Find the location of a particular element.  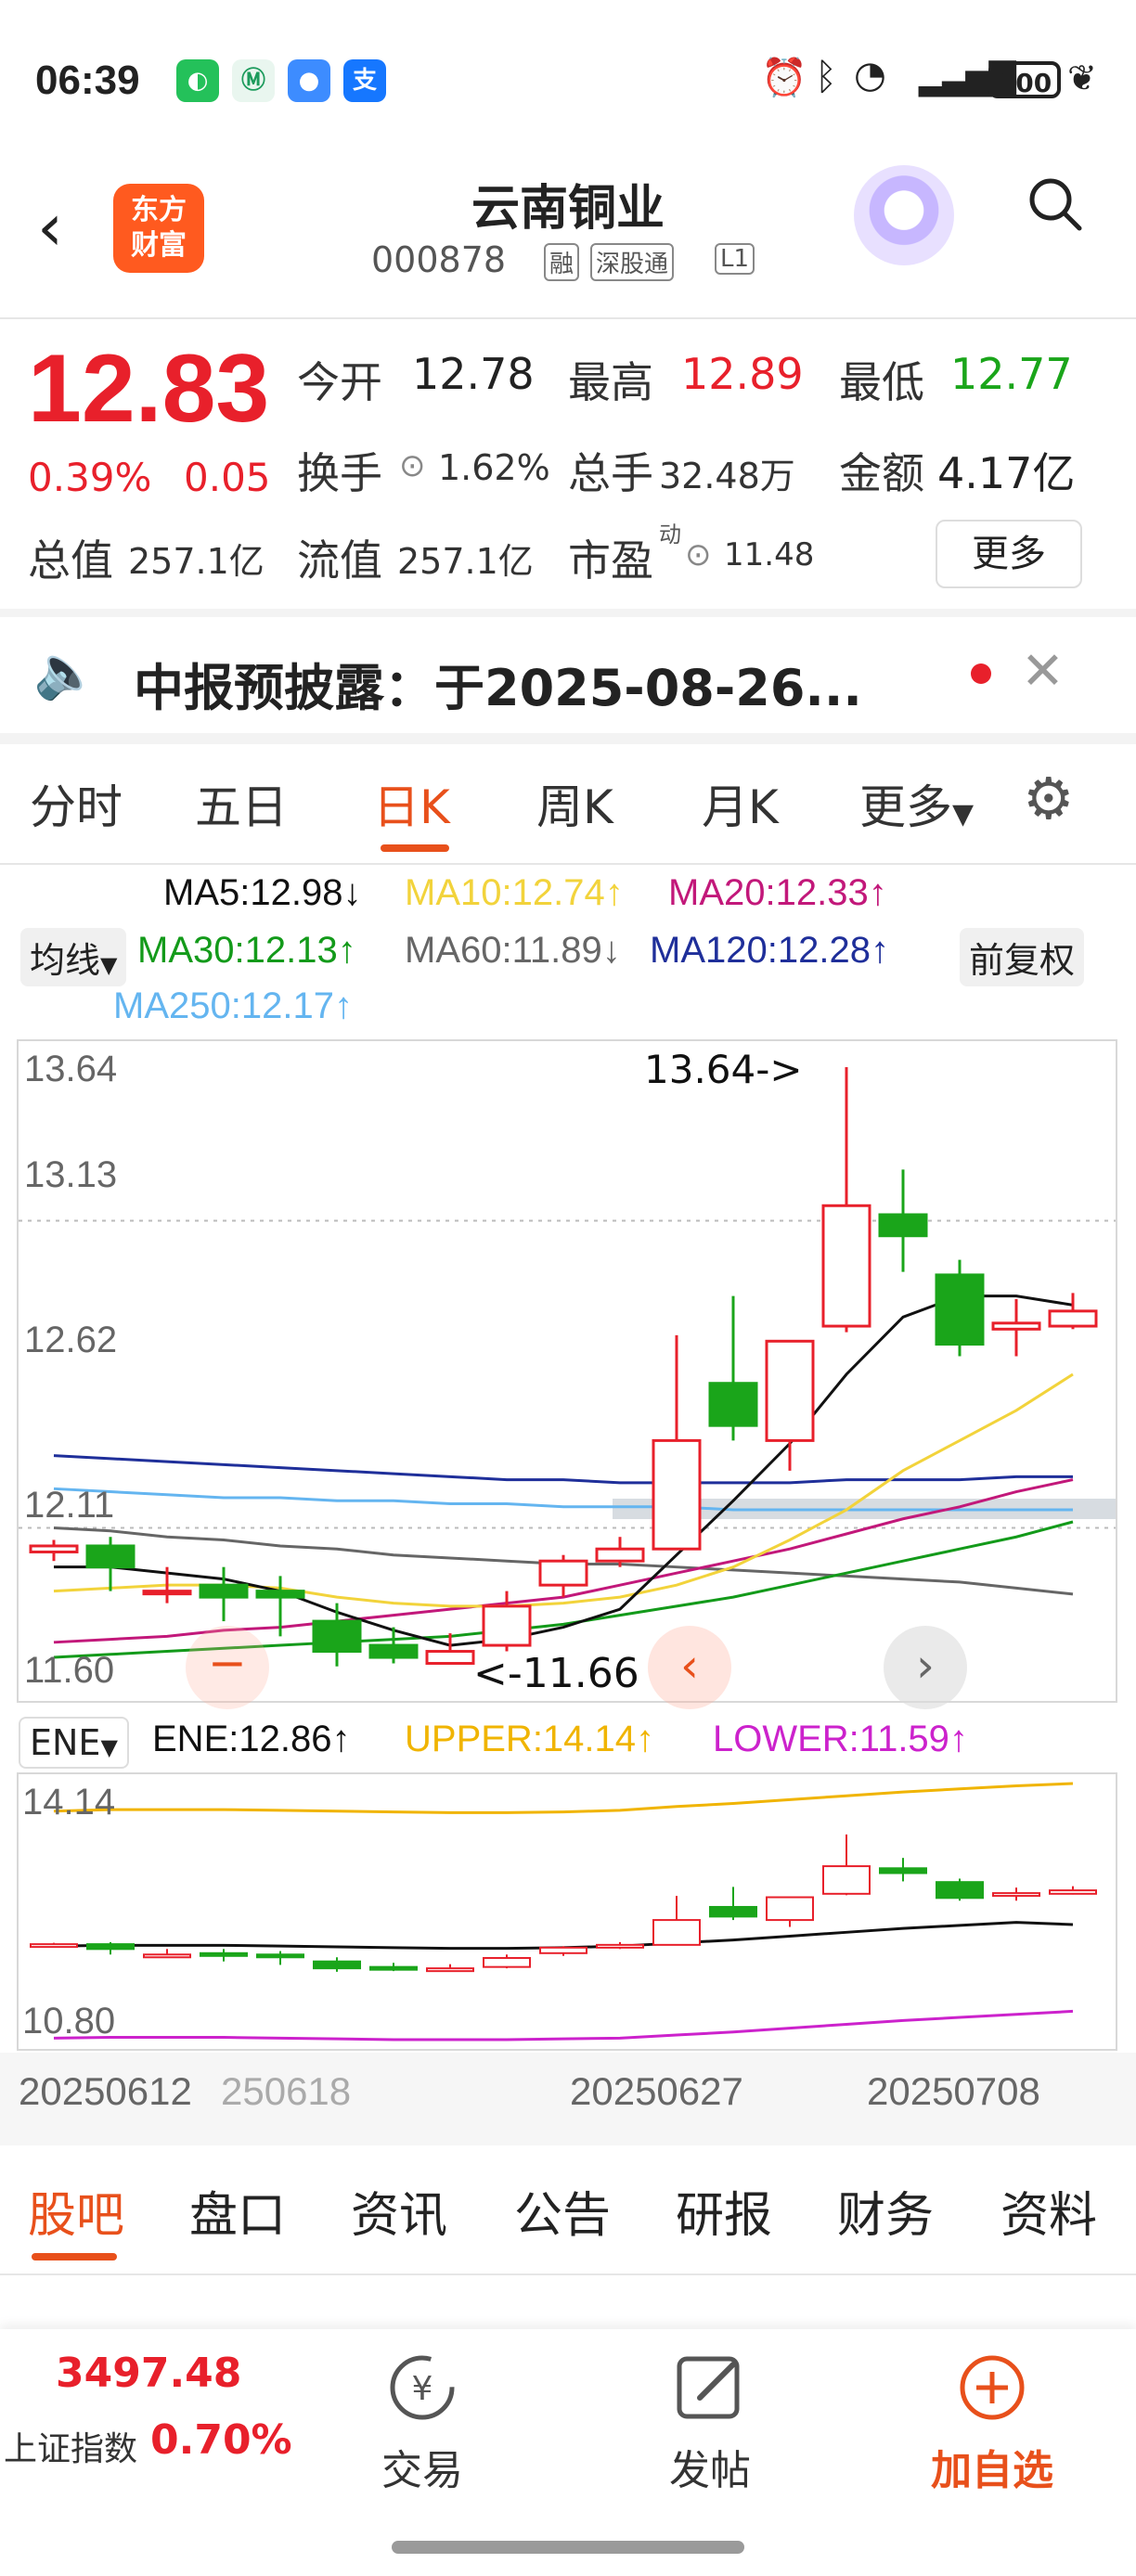

ene-y-tick: 14.14 is located at coordinates (69, 1802).